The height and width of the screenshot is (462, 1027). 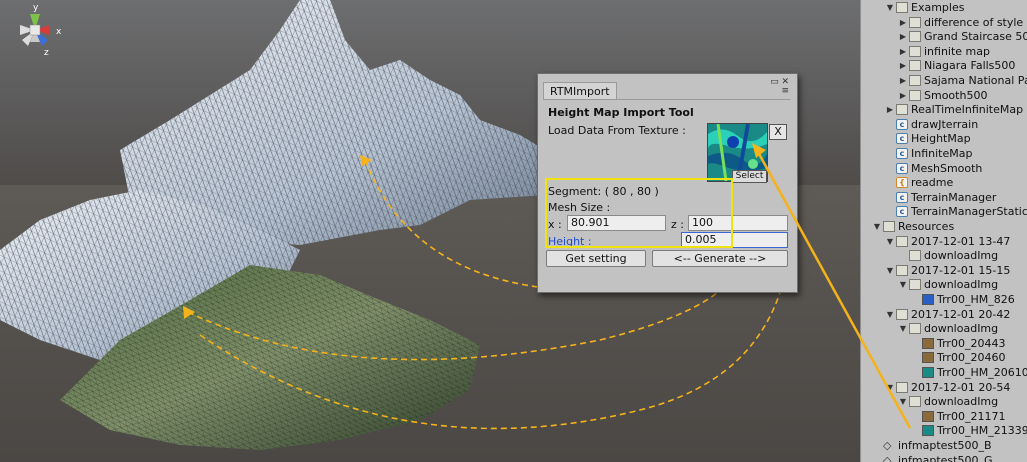 I want to click on tree-item: ▶ RealTimeInfiniteMap, so click(x=944, y=110).